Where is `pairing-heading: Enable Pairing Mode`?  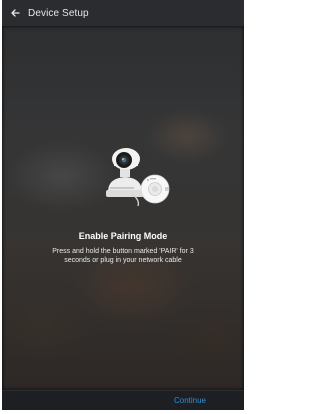
pairing-heading: Enable Pairing Mode is located at coordinates (123, 236).